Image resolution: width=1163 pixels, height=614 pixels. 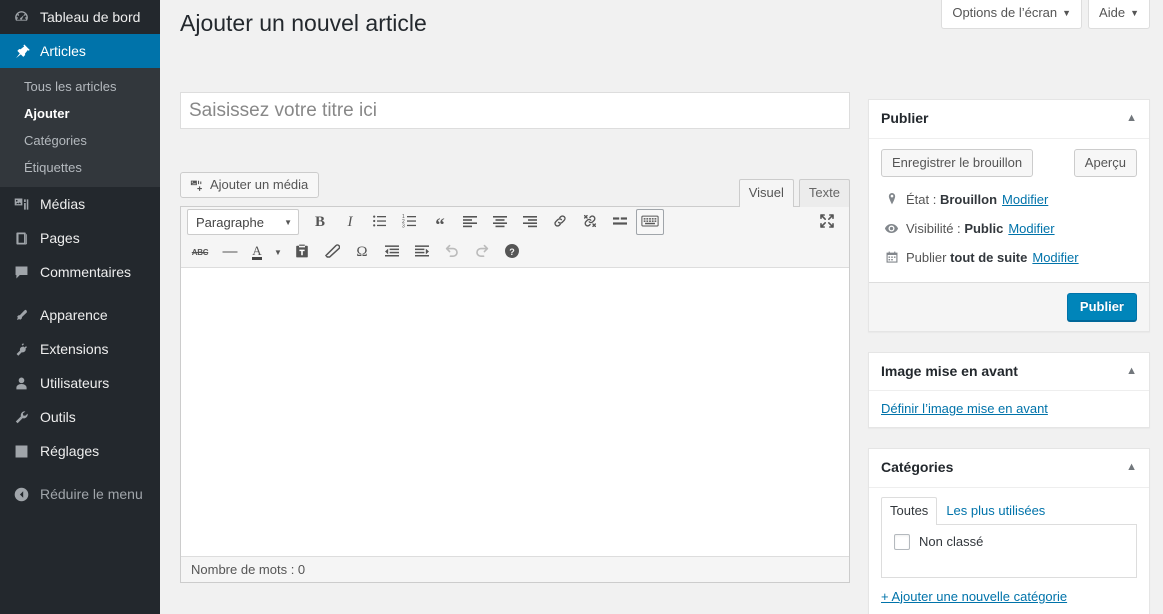 I want to click on post-visibility-label: Visibilité :, so click(x=933, y=228).